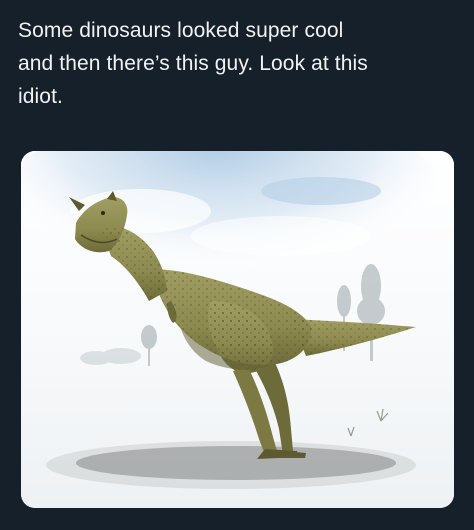  Describe the element at coordinates (181, 30) in the screenshot. I see `tweet-text-line-1: Some dinosaurs looked super cool` at that location.